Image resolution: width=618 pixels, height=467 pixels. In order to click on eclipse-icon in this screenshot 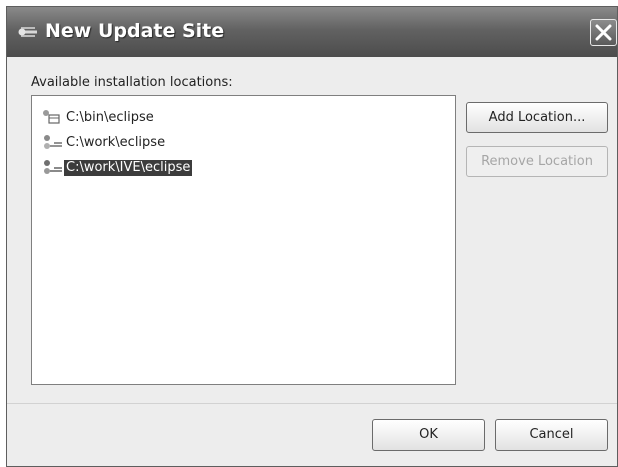, I will do `click(28, 32)`.